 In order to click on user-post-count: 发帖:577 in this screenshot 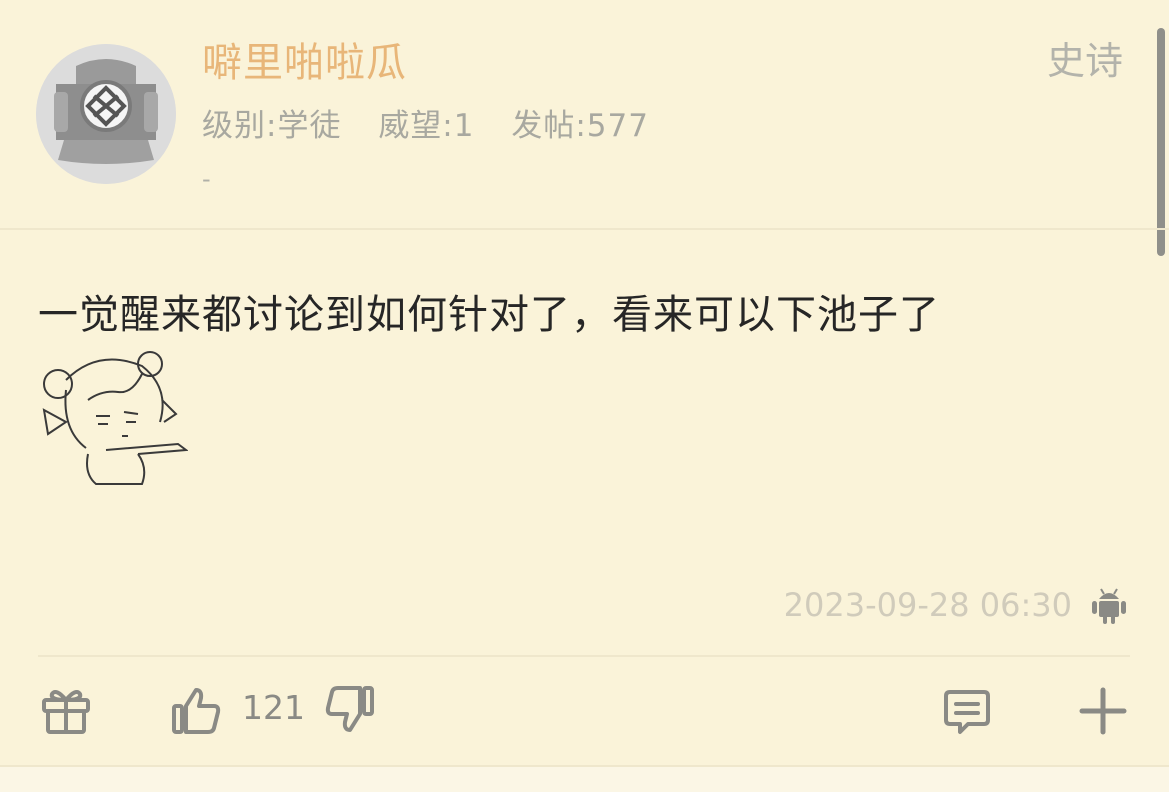, I will do `click(580, 126)`.